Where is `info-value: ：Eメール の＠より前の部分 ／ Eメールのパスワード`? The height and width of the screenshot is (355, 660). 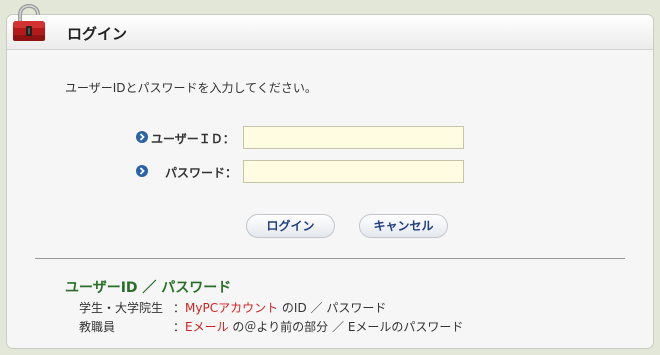 info-value: ：Eメール の＠より前の部分 ／ Eメールのパスワード is located at coordinates (318, 327).